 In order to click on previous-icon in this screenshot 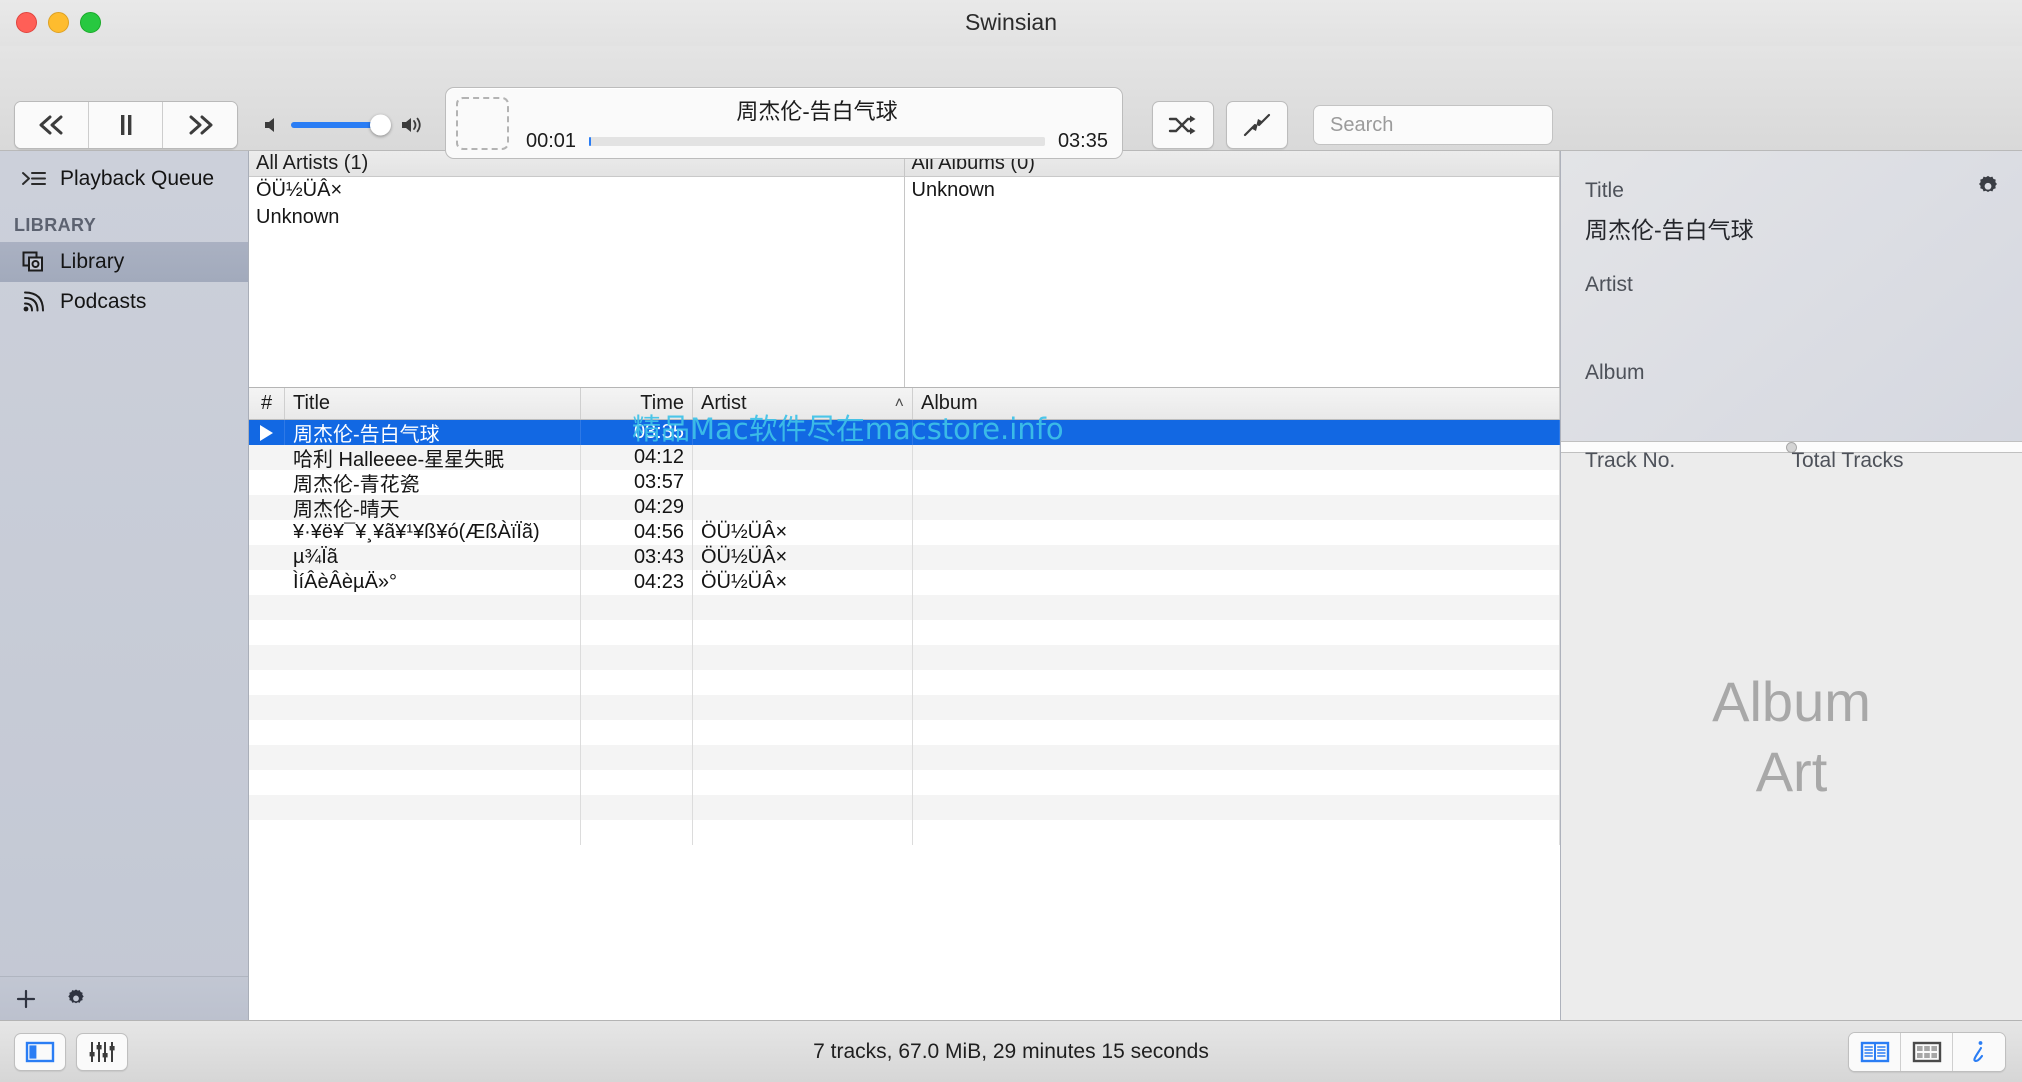, I will do `click(50, 125)`.